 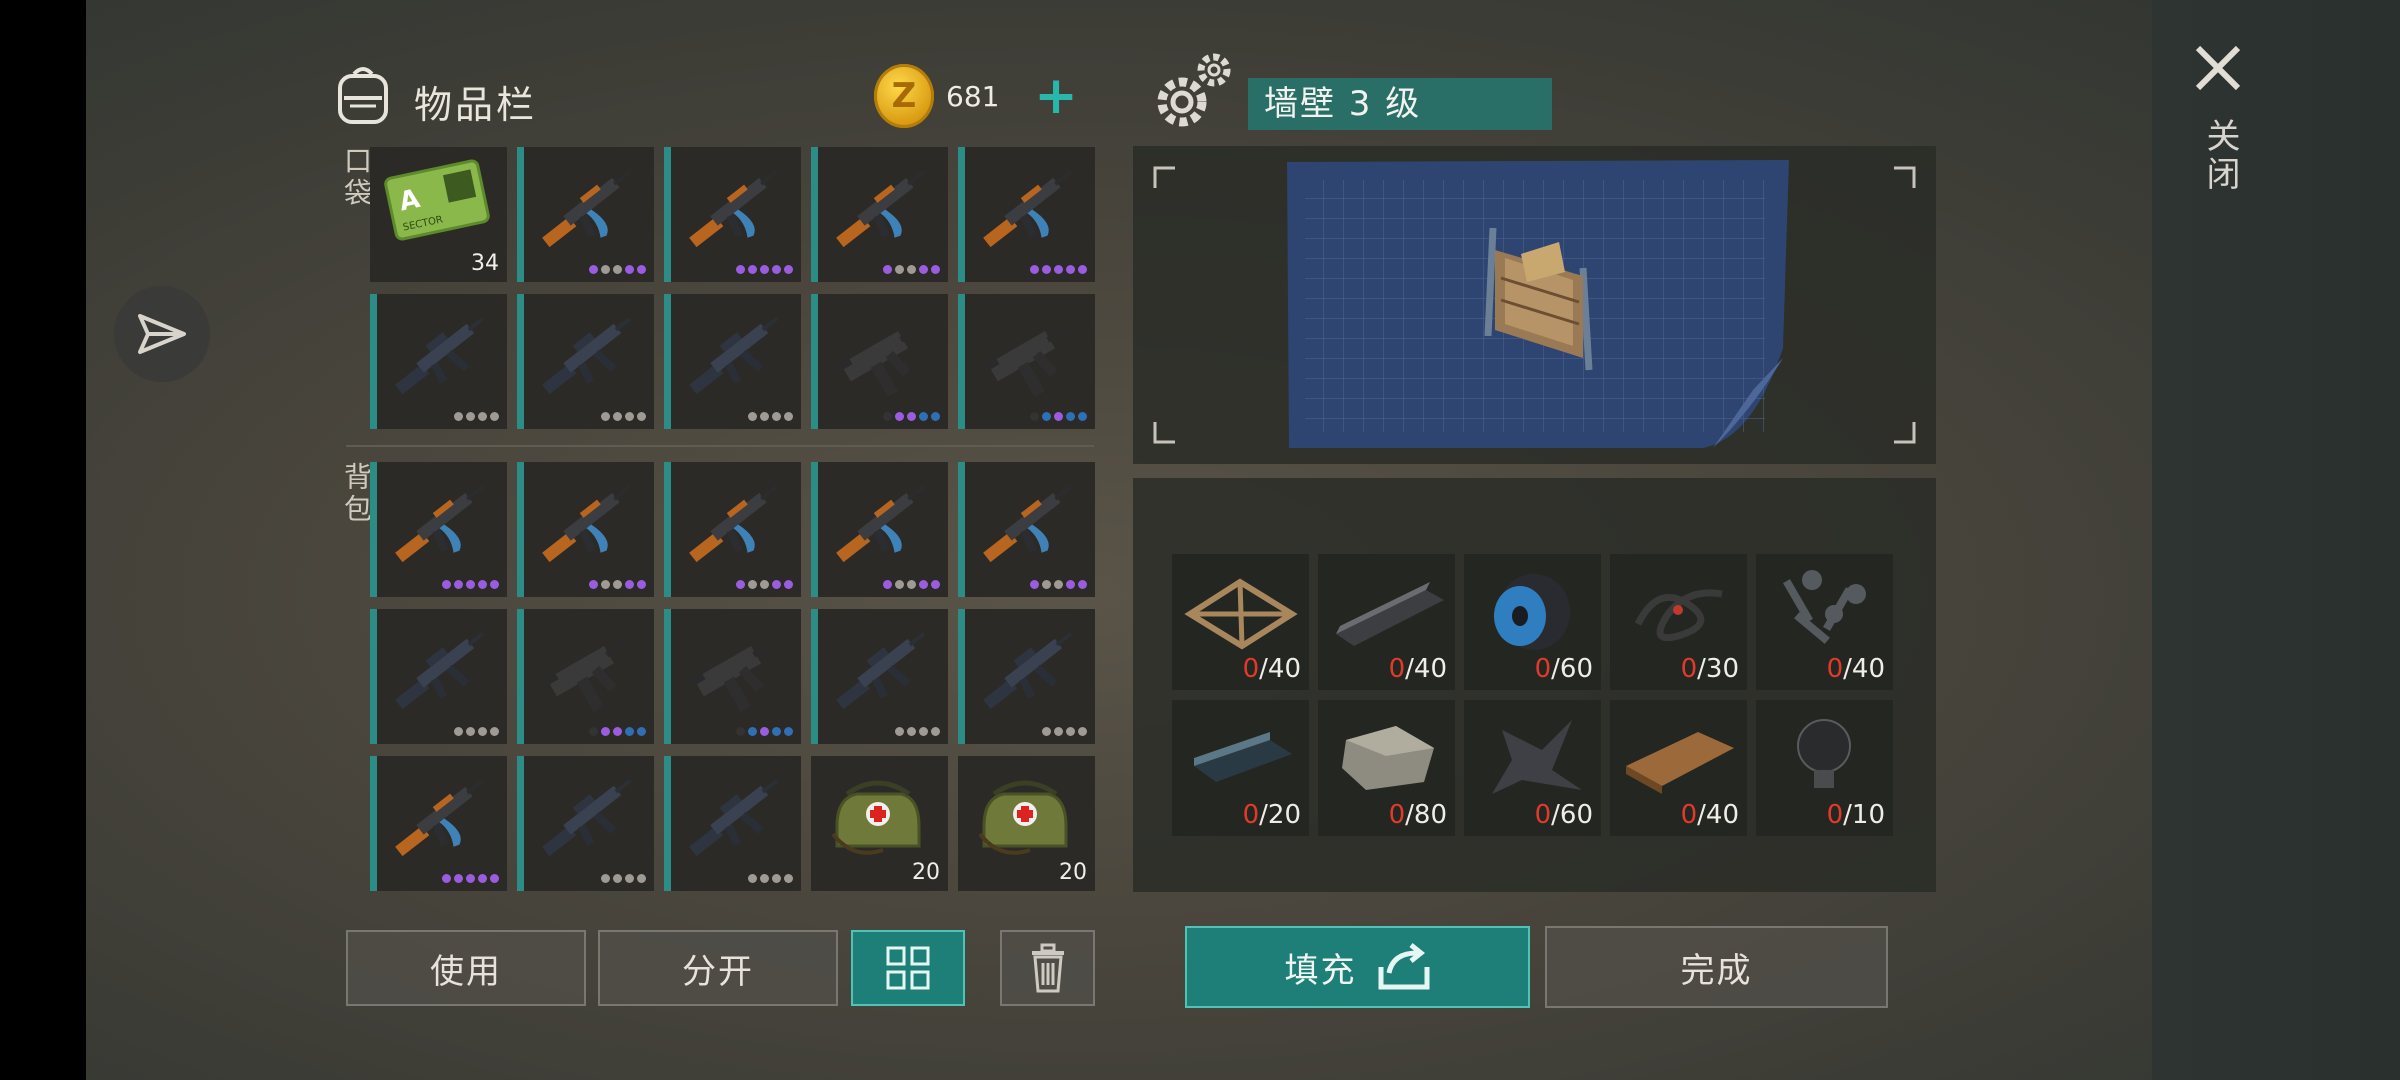 I want to click on add-coins-button: +, so click(x=1056, y=96).